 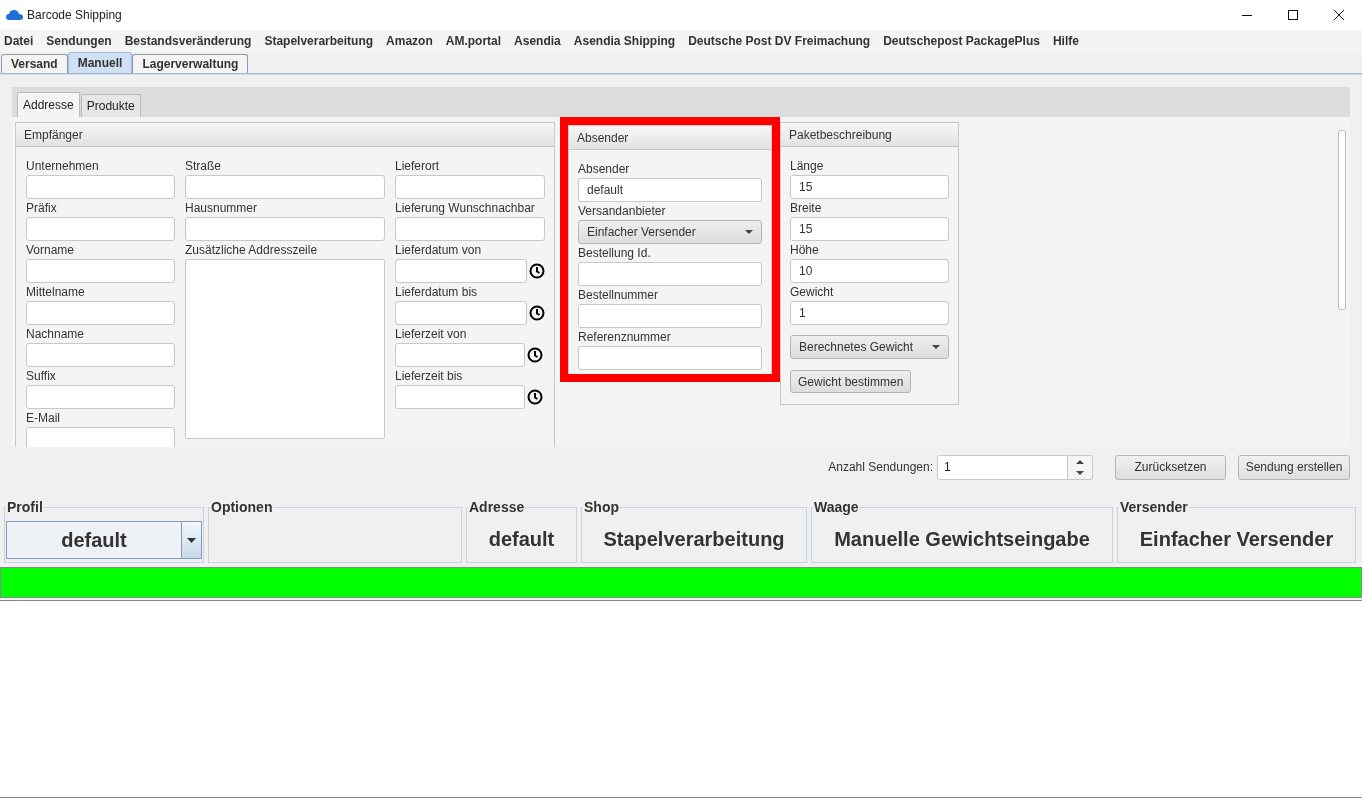 What do you see at coordinates (807, 166) in the screenshot?
I see `field-label: Länge` at bounding box center [807, 166].